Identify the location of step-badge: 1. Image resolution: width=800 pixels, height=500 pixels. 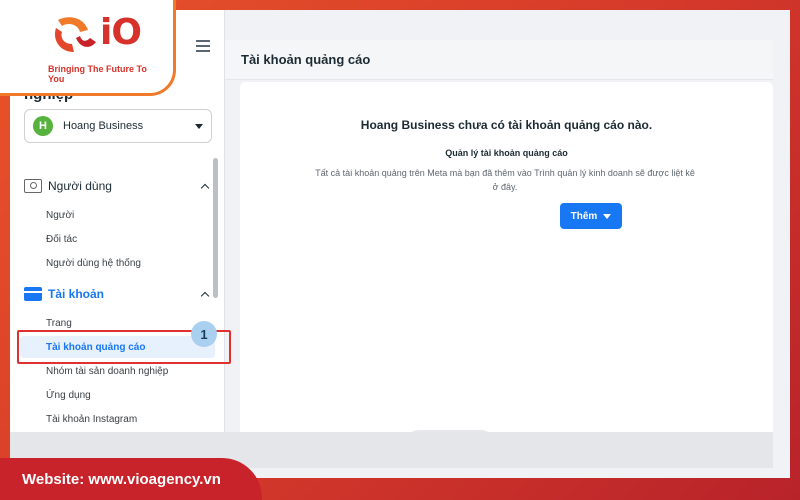
(204, 334).